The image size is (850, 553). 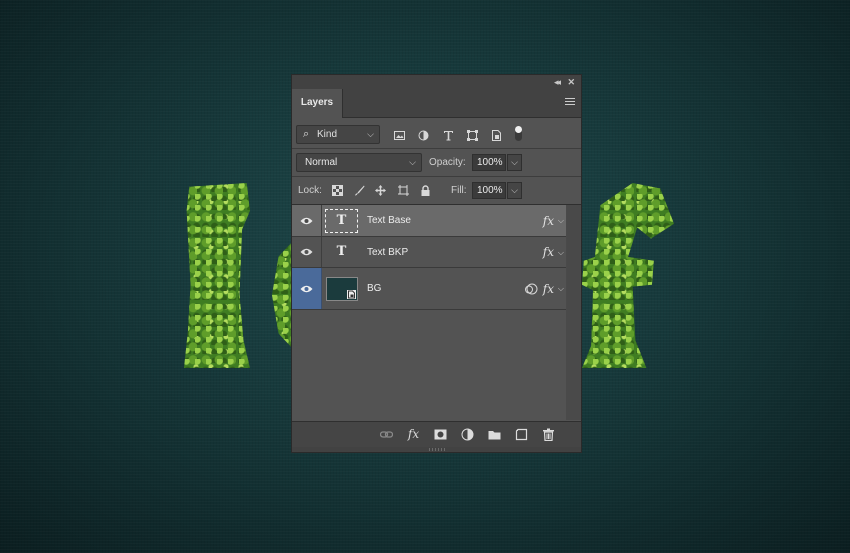 I want to click on lock-artboard-icon, so click(x=403, y=190).